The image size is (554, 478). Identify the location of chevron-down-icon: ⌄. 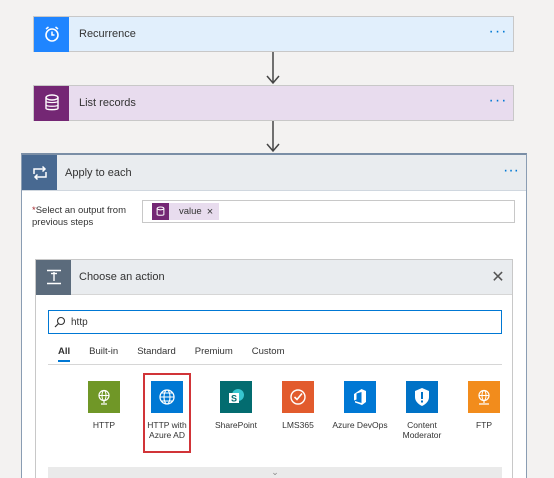
(275, 472).